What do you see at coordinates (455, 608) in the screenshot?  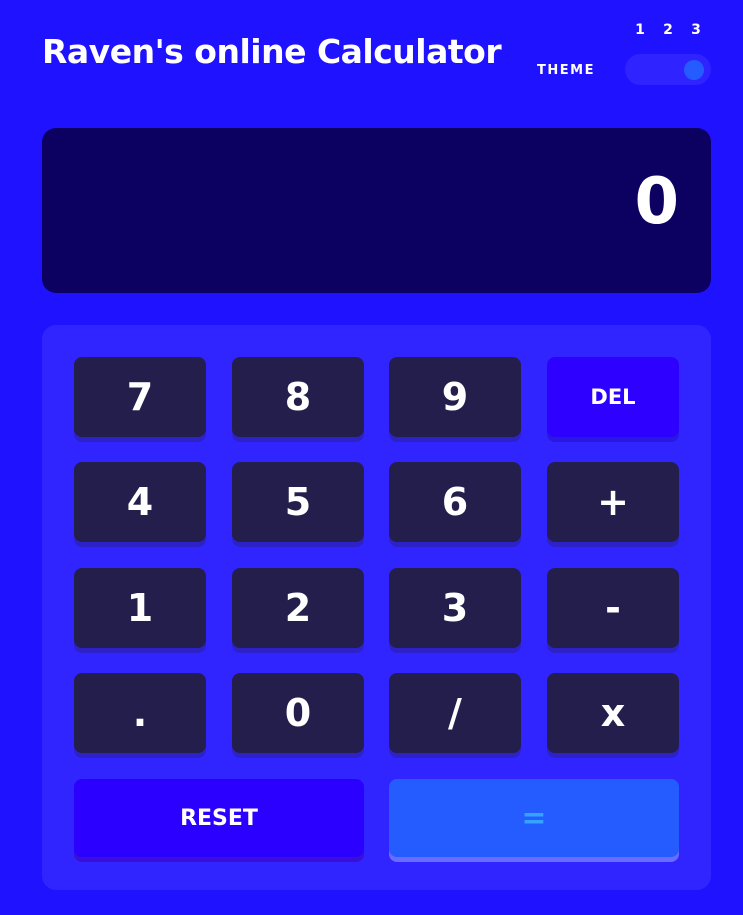 I see `key-3: 3` at bounding box center [455, 608].